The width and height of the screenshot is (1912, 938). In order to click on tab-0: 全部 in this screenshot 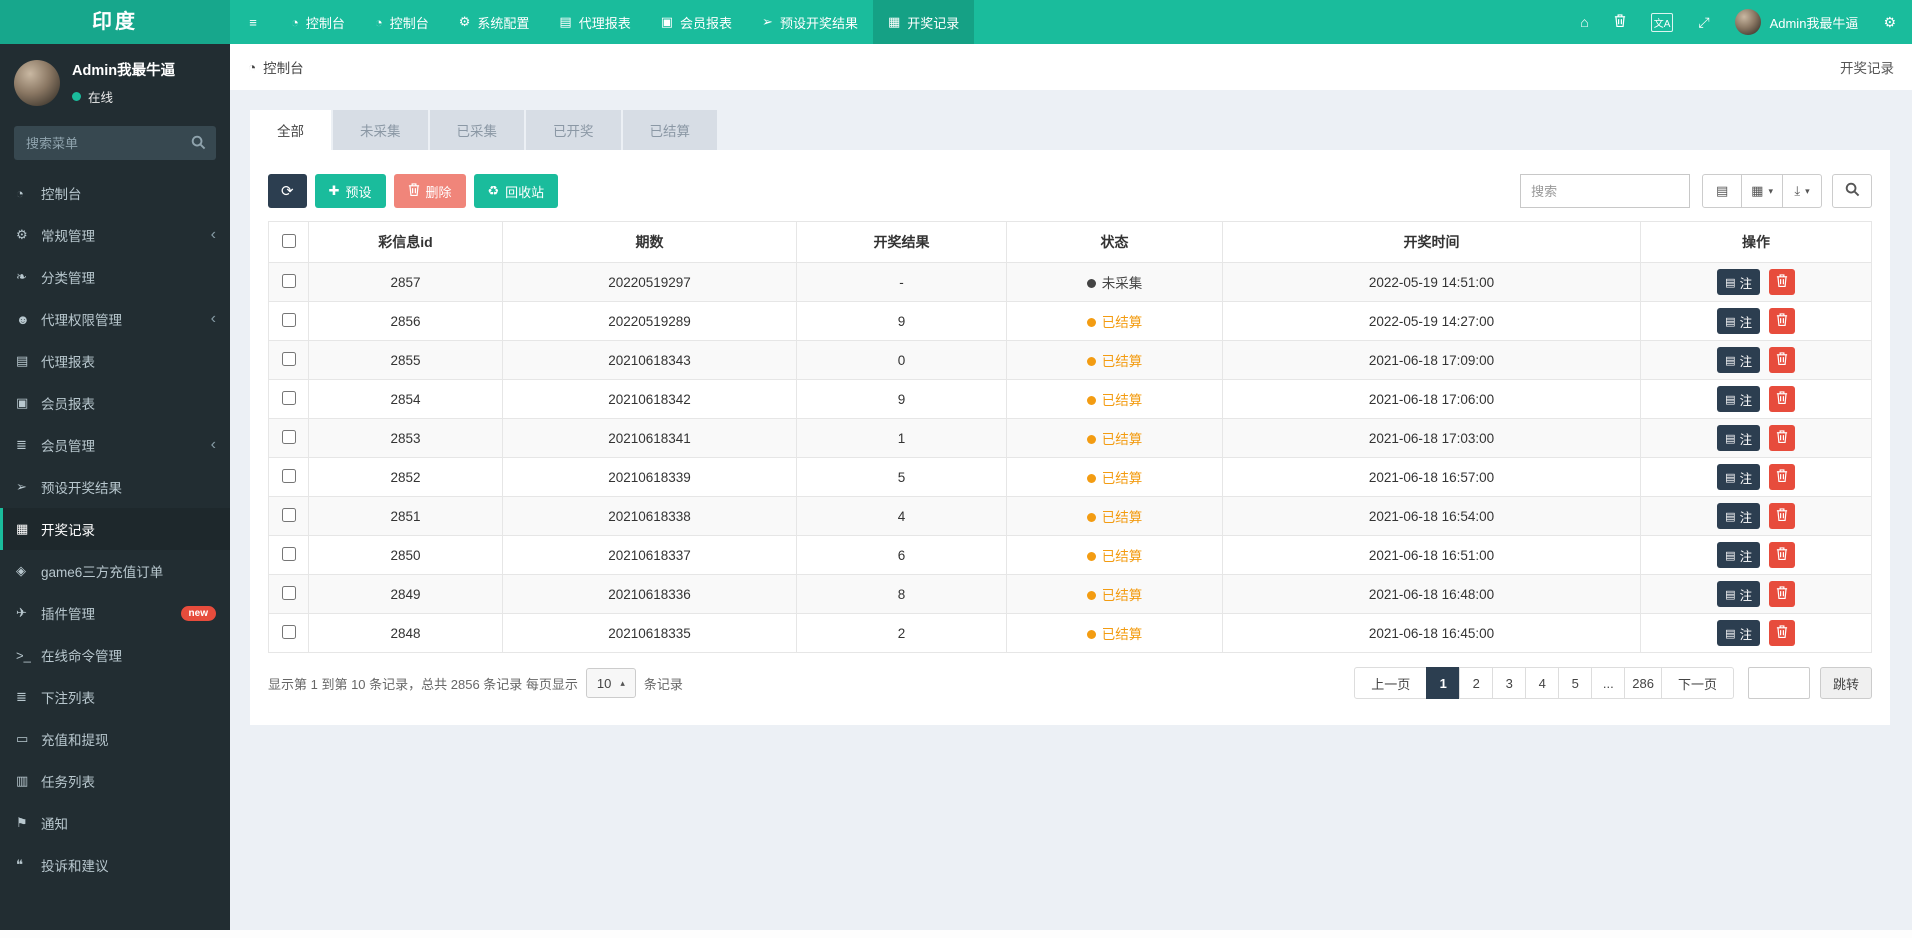, I will do `click(290, 130)`.